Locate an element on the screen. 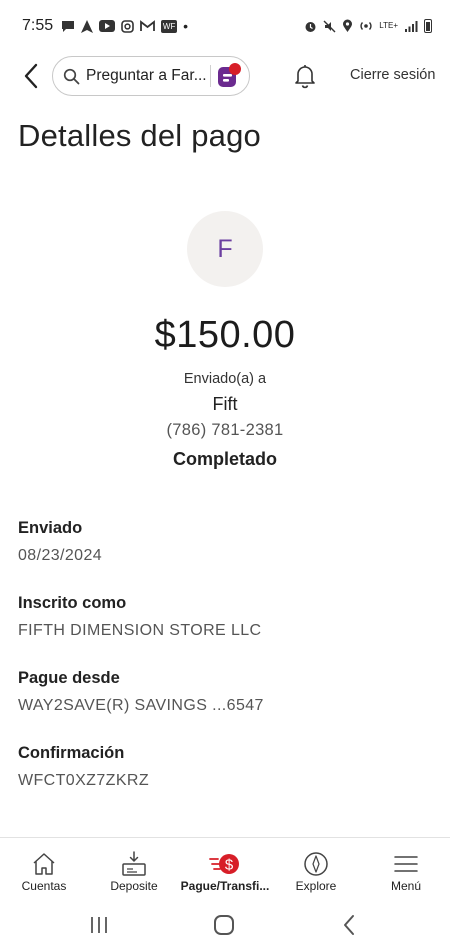 This screenshot has height=950, width=450. menu-icon is located at coordinates (406, 864).